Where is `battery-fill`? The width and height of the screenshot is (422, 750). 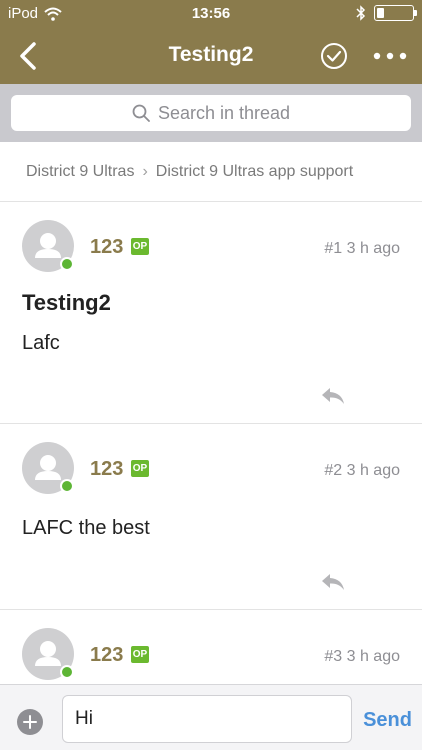 battery-fill is located at coordinates (380, 13).